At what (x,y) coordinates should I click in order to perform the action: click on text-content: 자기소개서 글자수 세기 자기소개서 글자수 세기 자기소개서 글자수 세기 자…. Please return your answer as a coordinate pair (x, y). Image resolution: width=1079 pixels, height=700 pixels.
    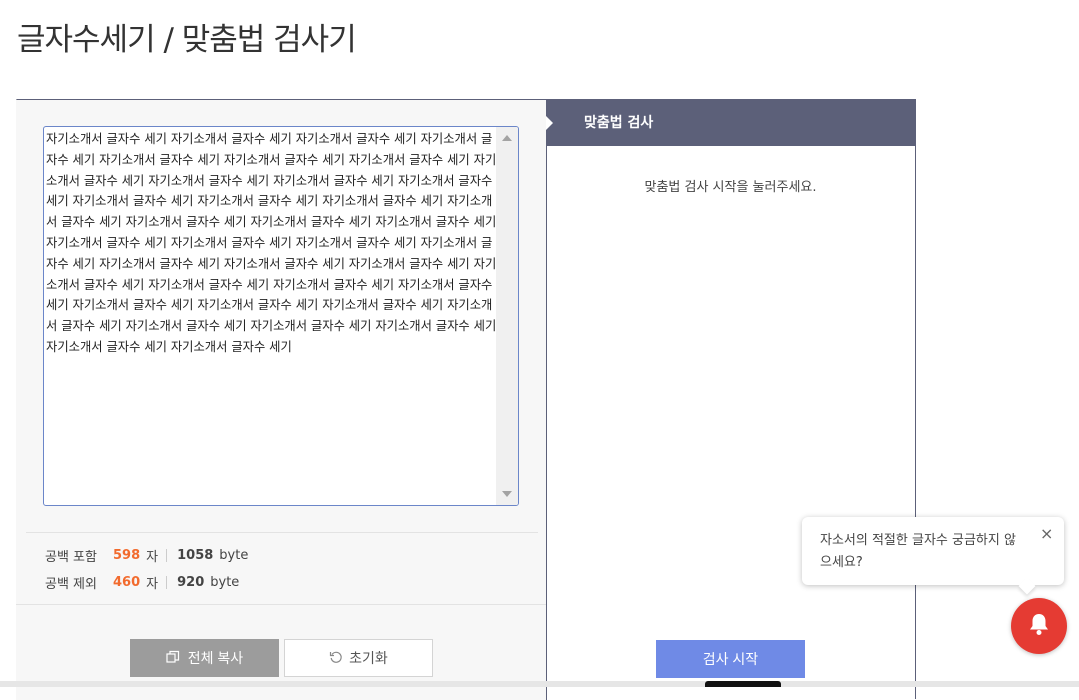
    Looking at the image, I should click on (272, 243).